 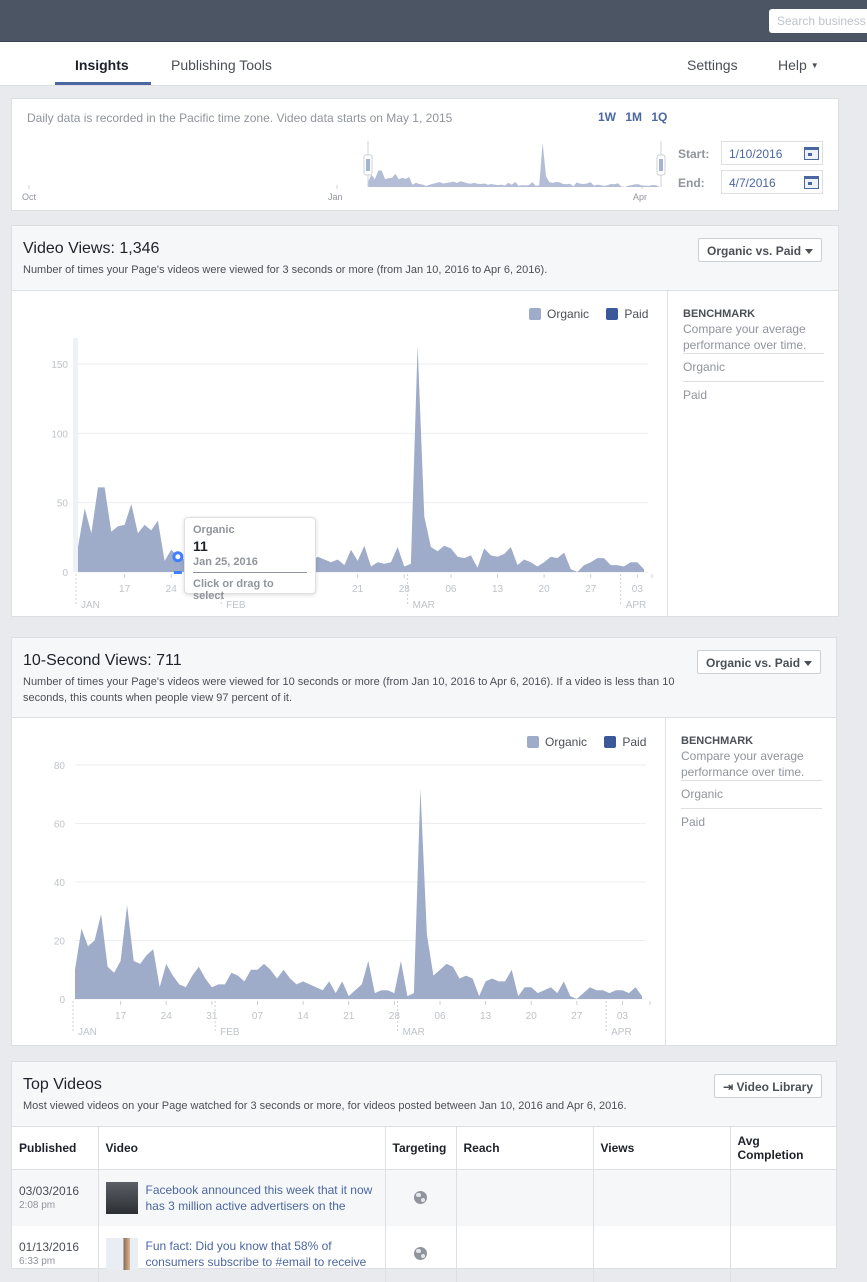 What do you see at coordinates (37, 1261) in the screenshot?
I see `published-time: 6:33 pm` at bounding box center [37, 1261].